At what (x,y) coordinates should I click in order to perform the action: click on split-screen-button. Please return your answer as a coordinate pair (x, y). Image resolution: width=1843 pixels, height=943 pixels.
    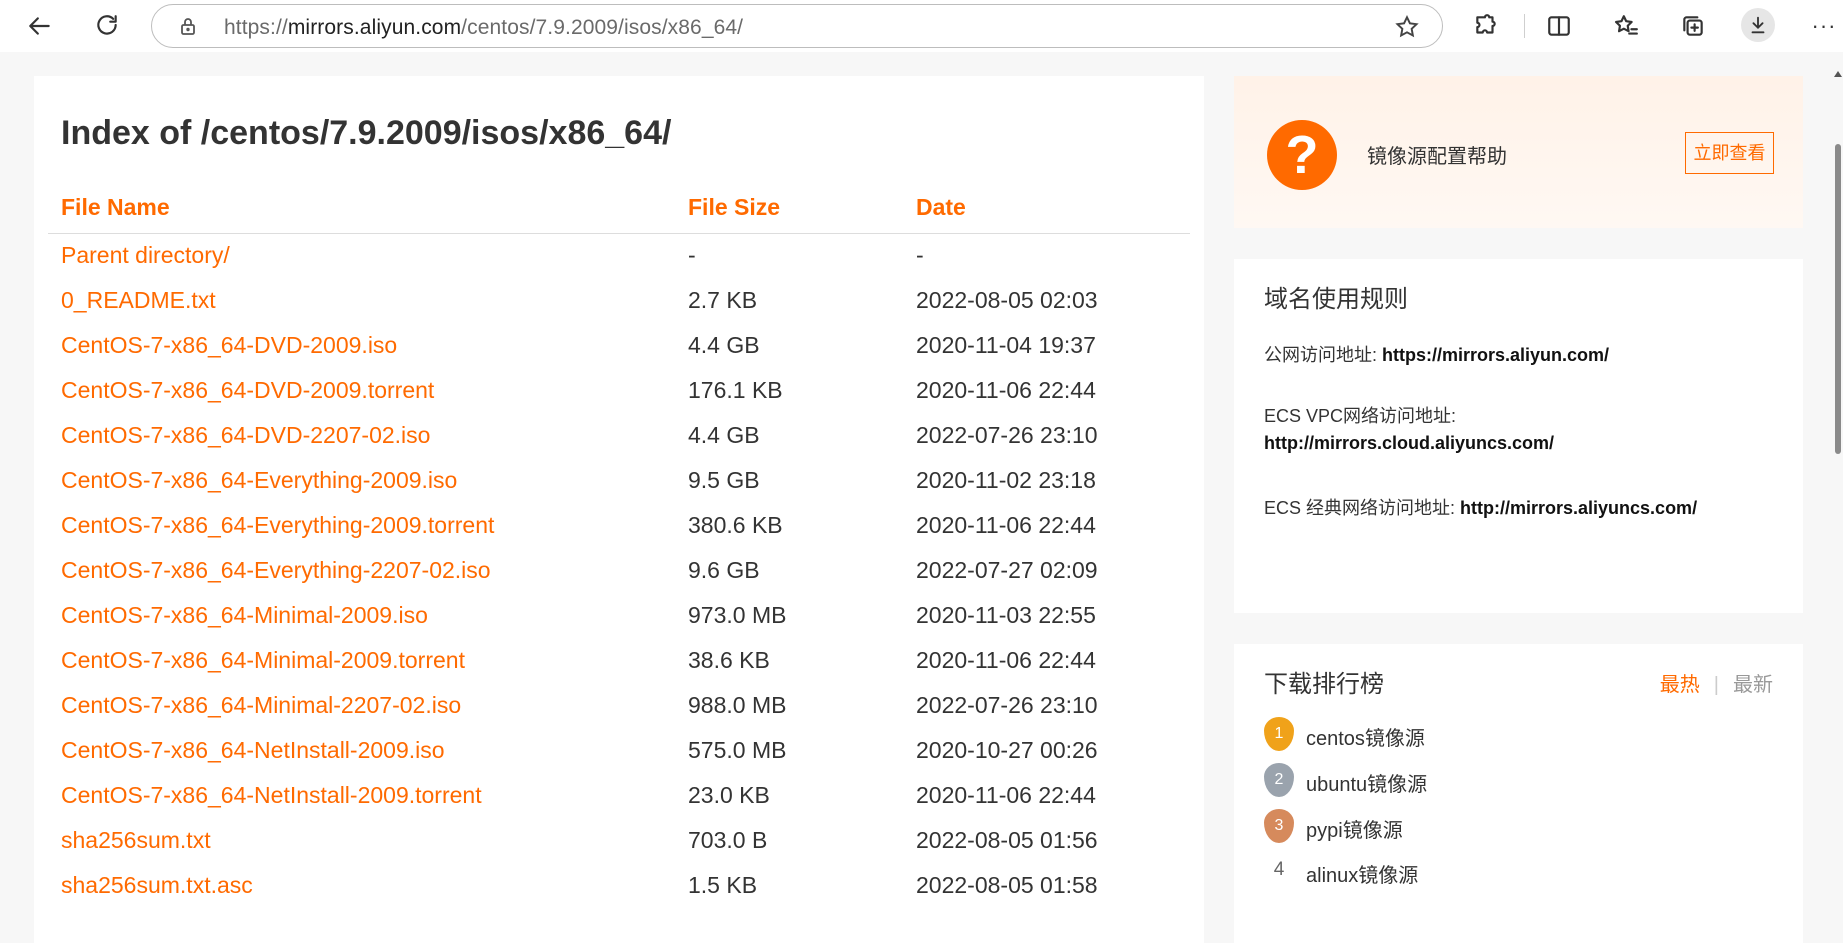
    Looking at the image, I should click on (1559, 26).